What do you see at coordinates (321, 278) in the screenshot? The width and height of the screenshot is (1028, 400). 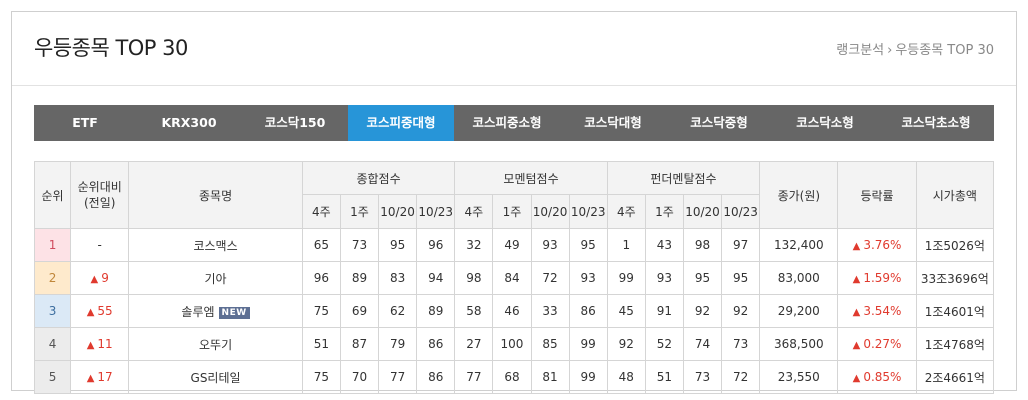 I see `total-score-cell: 96` at bounding box center [321, 278].